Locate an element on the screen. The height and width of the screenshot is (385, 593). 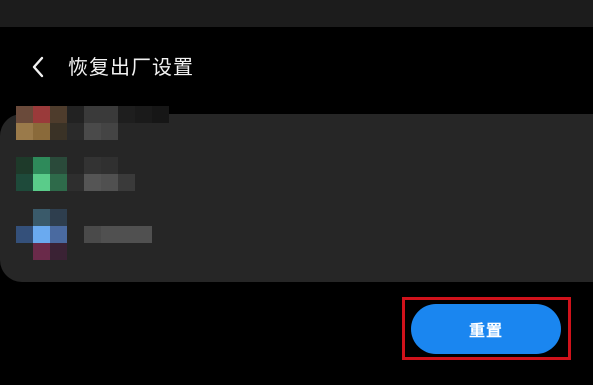
status-bar-strip is located at coordinates (296, 13).